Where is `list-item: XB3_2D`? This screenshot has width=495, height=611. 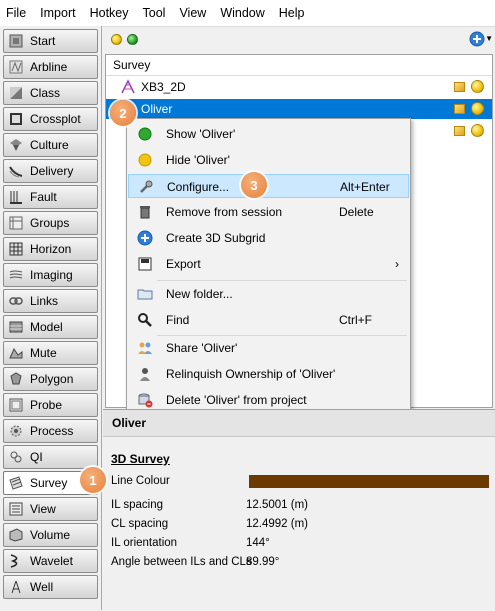 list-item: XB3_2D is located at coordinates (299, 87).